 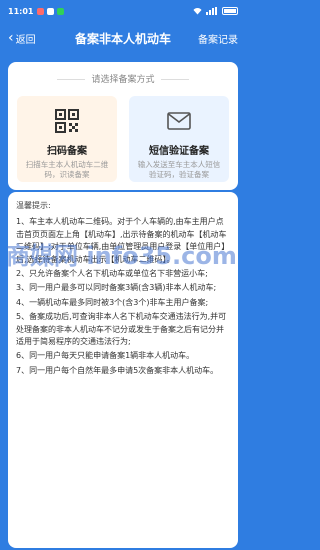 I want to click on status-bar: 11:01, so click(x=123, y=11).